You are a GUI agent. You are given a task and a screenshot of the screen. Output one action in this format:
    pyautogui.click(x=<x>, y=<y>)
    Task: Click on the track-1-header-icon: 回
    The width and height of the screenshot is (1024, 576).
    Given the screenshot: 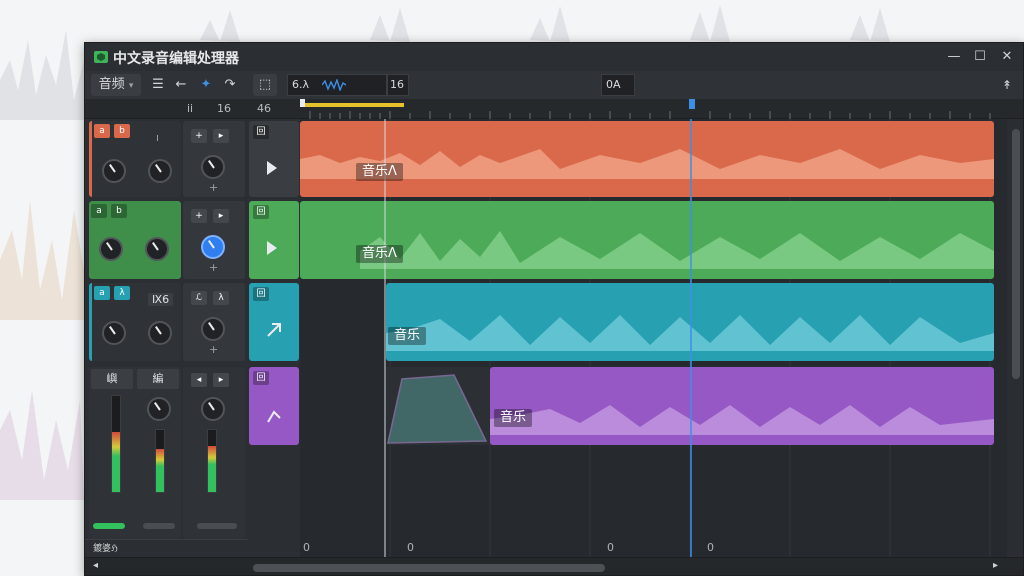 What is the action you would take?
    pyautogui.click(x=261, y=132)
    